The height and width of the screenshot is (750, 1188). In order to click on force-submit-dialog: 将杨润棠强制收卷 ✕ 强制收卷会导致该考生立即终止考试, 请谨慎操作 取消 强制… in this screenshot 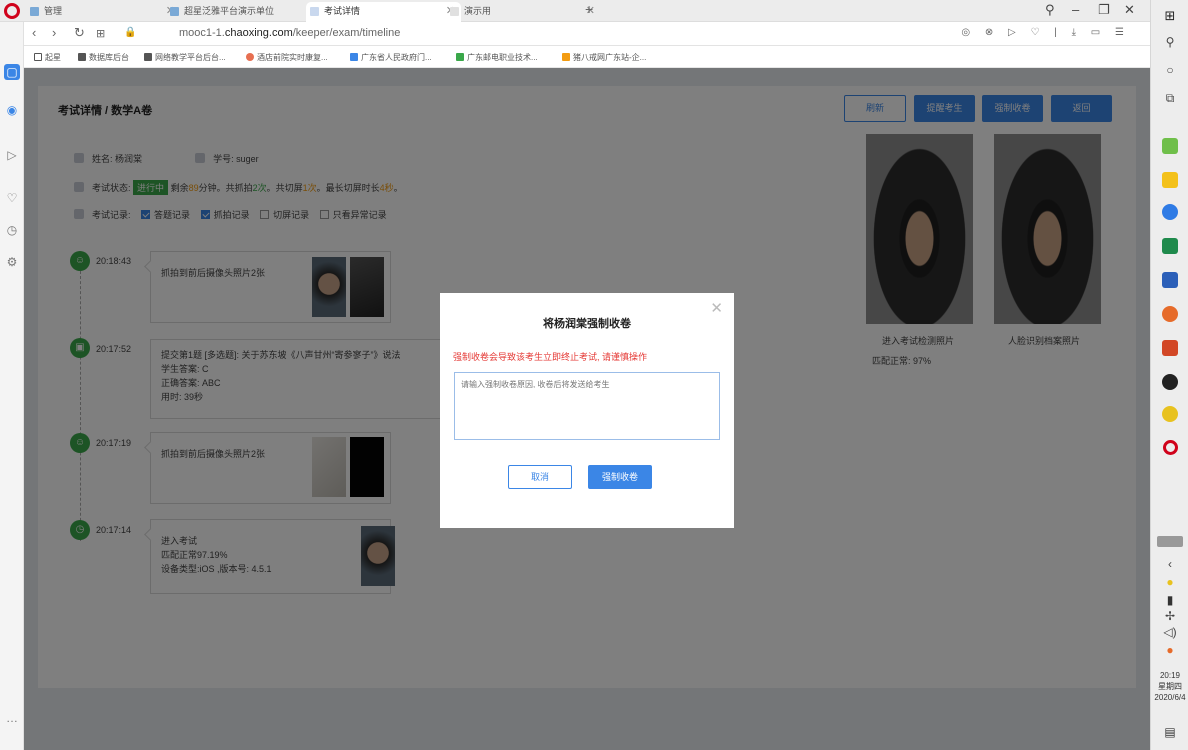, I will do `click(587, 410)`.